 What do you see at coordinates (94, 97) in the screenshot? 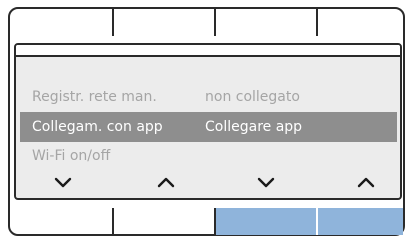
I see `menu-row-label: Registr. rete man.` at bounding box center [94, 97].